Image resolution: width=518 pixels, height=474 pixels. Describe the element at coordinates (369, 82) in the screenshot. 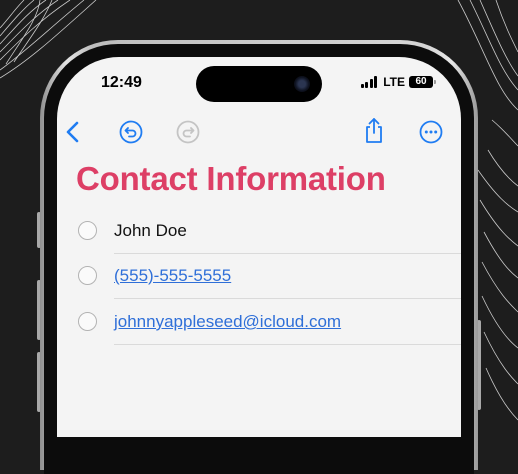

I see `signal-strength-icon` at that location.